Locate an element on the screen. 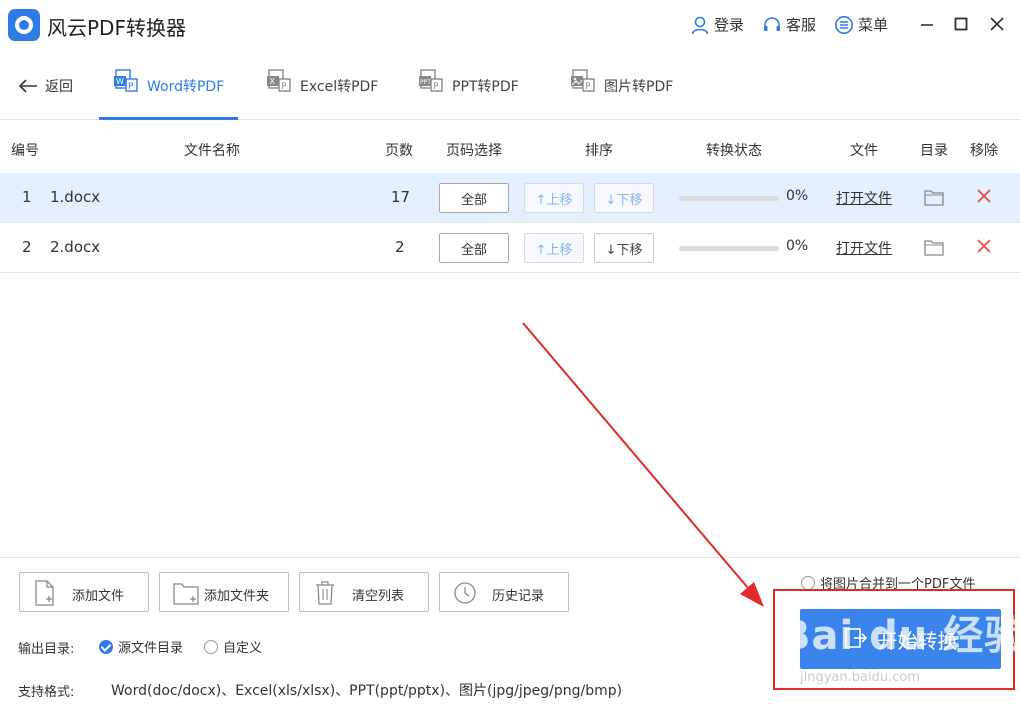  baidu-watermark-url: jingyan.baidu.com is located at coordinates (860, 677).